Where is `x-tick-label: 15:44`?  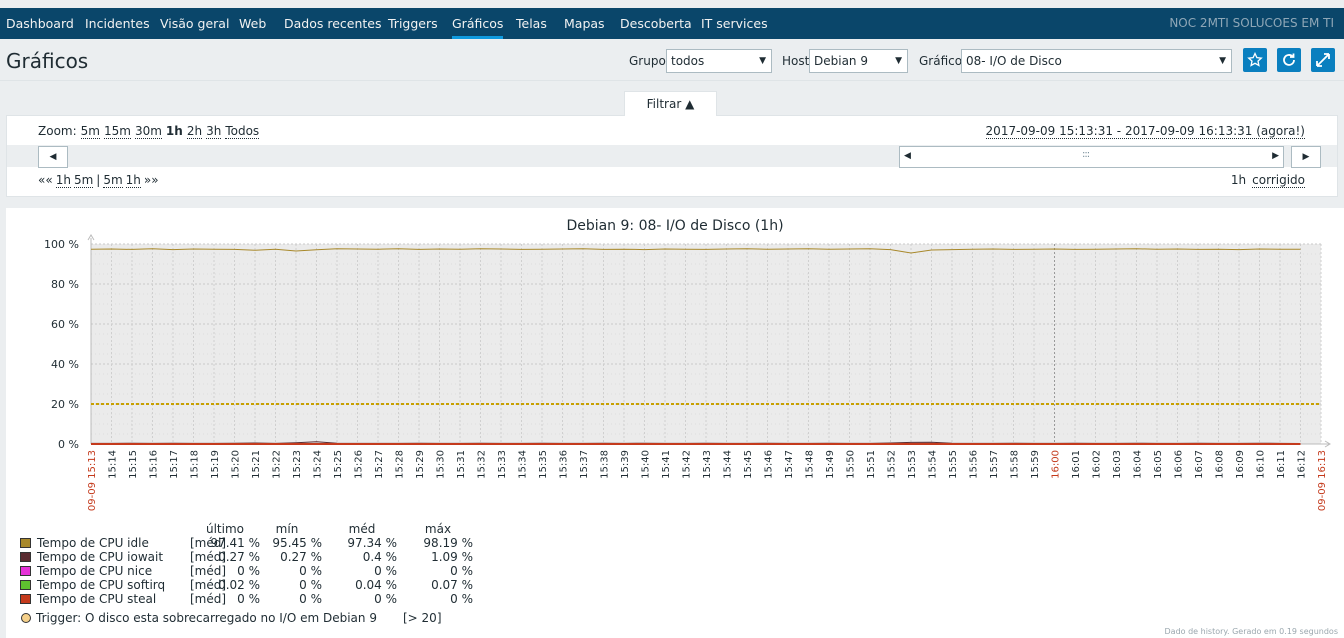 x-tick-label: 15:44 is located at coordinates (728, 464).